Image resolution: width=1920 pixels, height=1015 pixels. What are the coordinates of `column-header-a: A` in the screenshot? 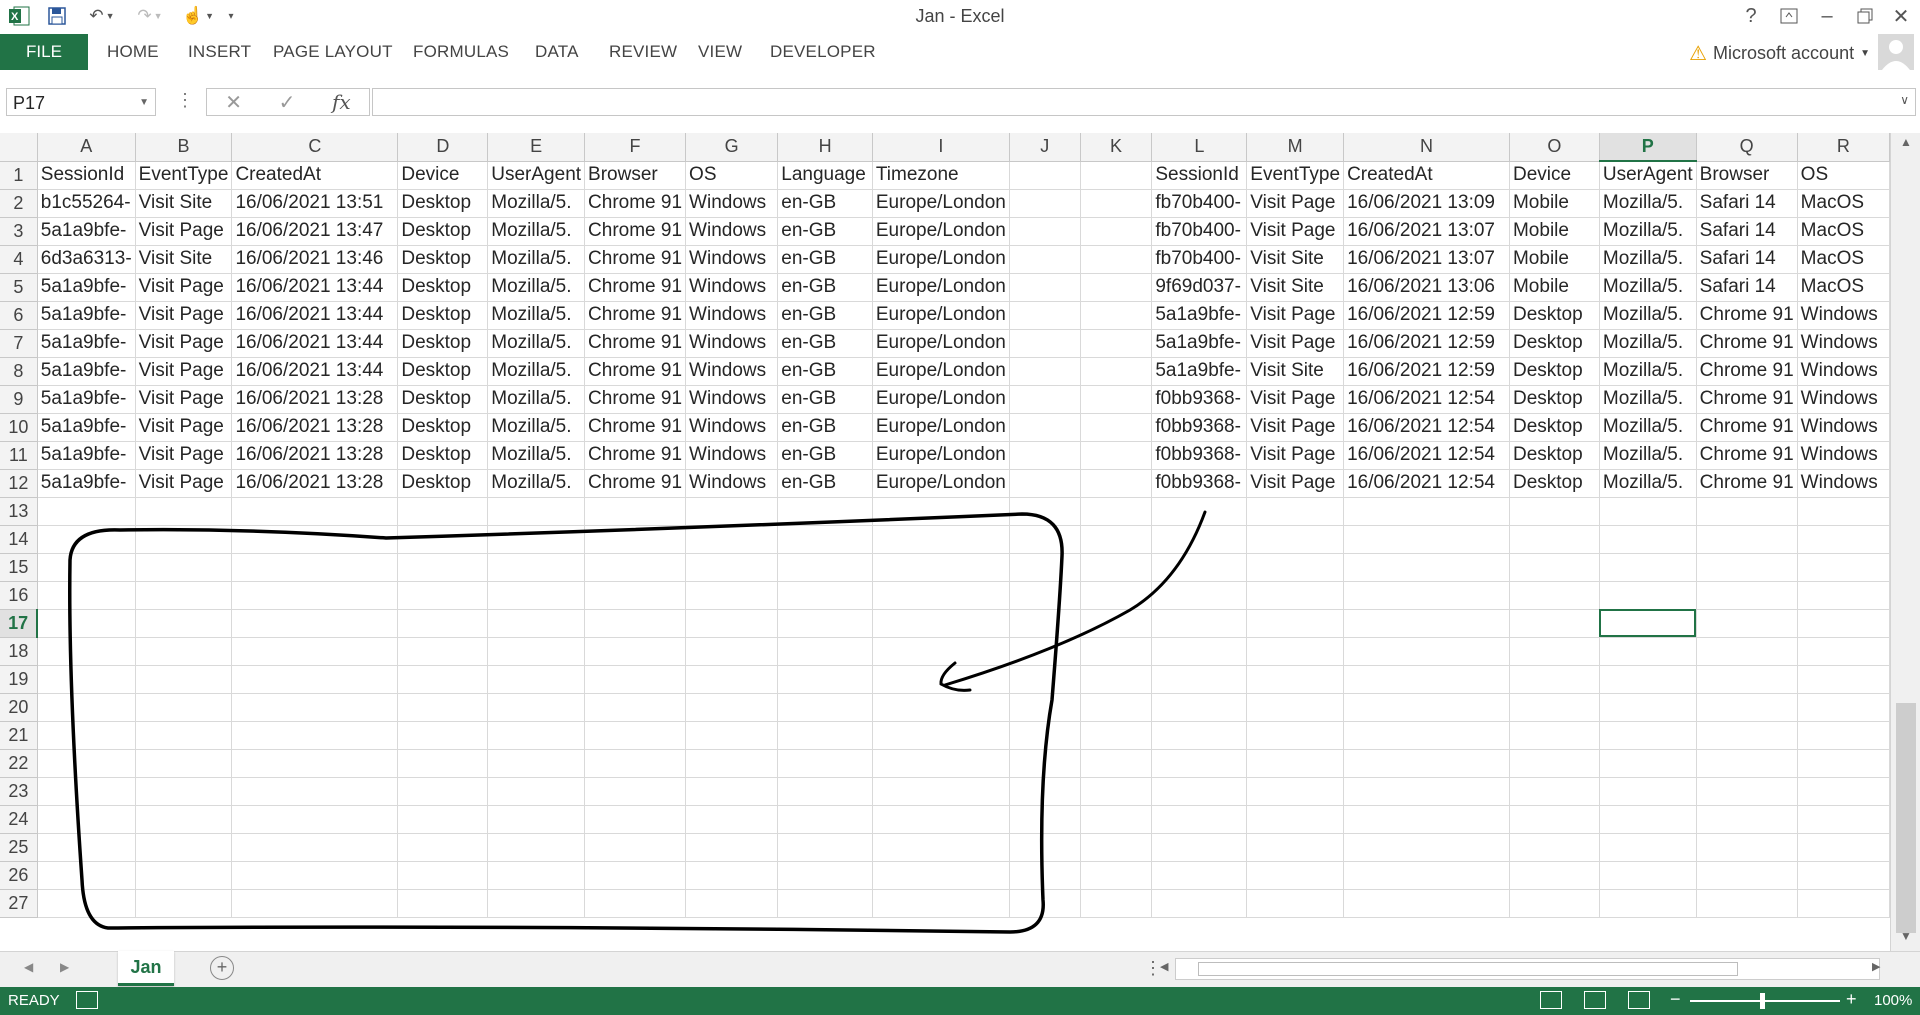 It's located at (86, 147).